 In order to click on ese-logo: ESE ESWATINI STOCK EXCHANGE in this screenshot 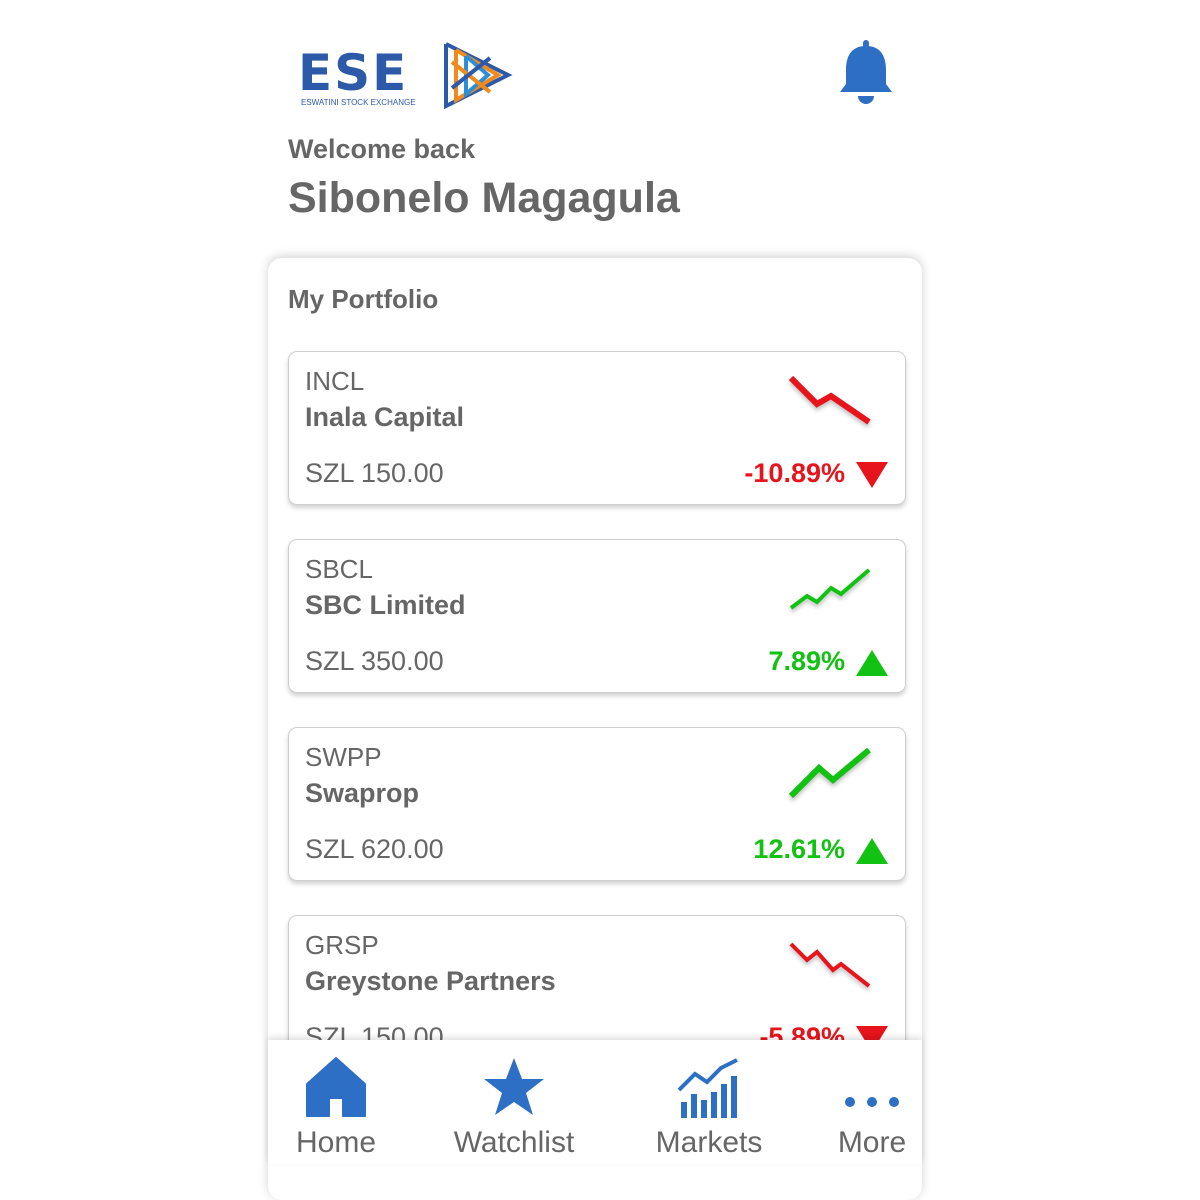, I will do `click(405, 75)`.